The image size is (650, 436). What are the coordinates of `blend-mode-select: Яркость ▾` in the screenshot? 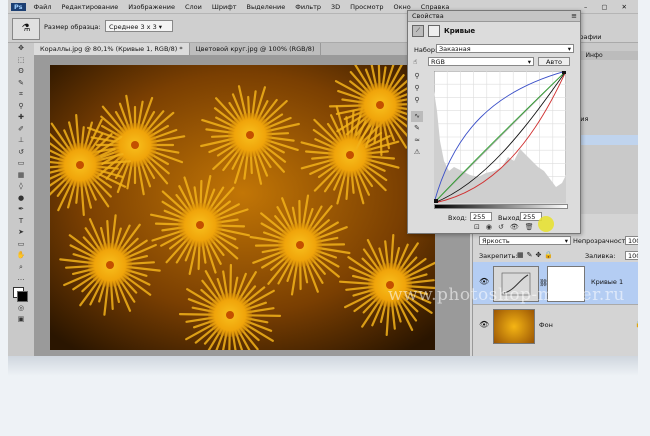 It's located at (525, 240).